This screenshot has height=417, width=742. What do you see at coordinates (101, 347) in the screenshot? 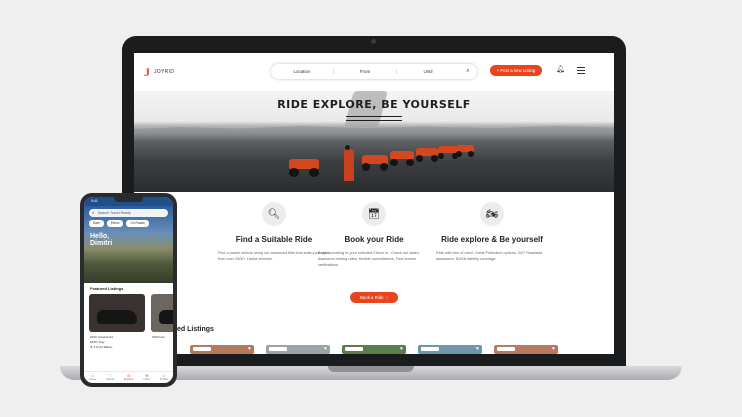
I see `card-rating: ★ 4.9 (44 Rides)` at bounding box center [101, 347].